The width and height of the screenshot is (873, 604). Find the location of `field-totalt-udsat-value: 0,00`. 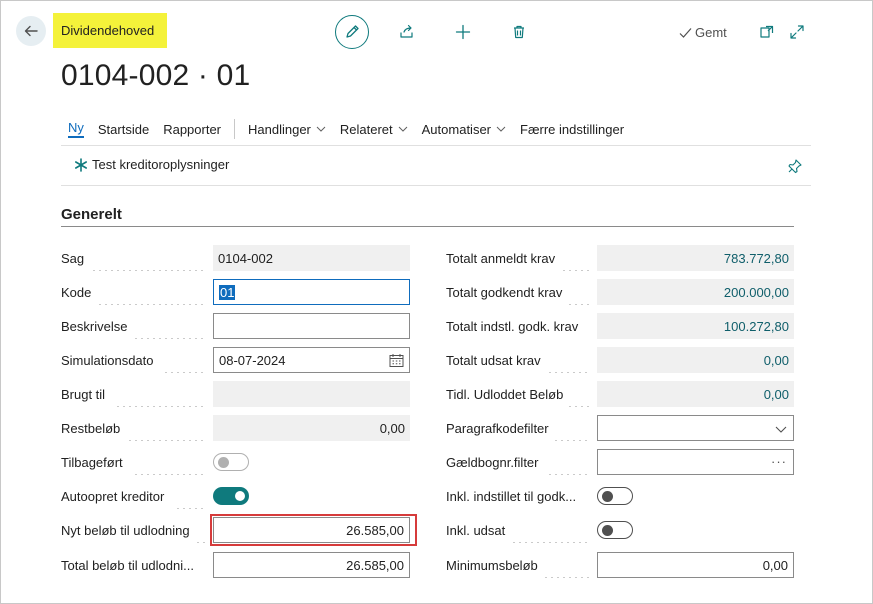

field-totalt-udsat-value: 0,00 is located at coordinates (695, 360).